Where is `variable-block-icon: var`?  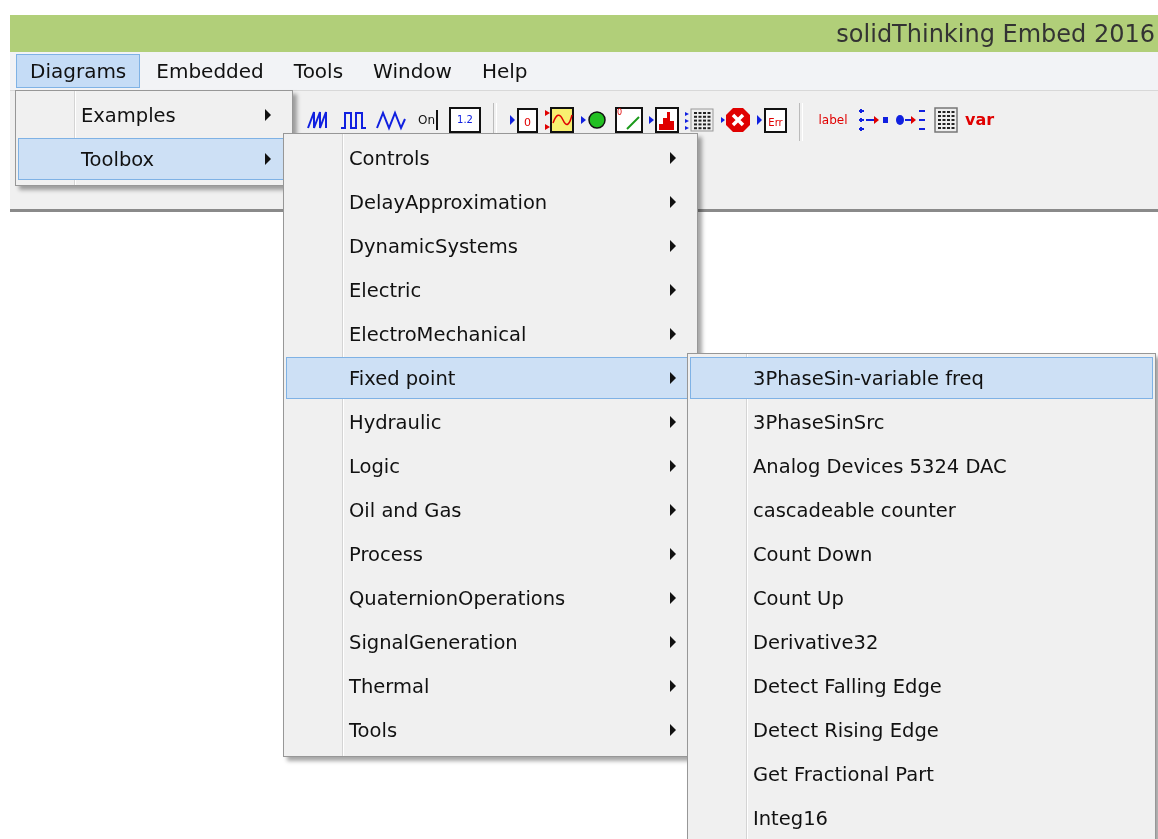
variable-block-icon: var is located at coordinates (980, 120).